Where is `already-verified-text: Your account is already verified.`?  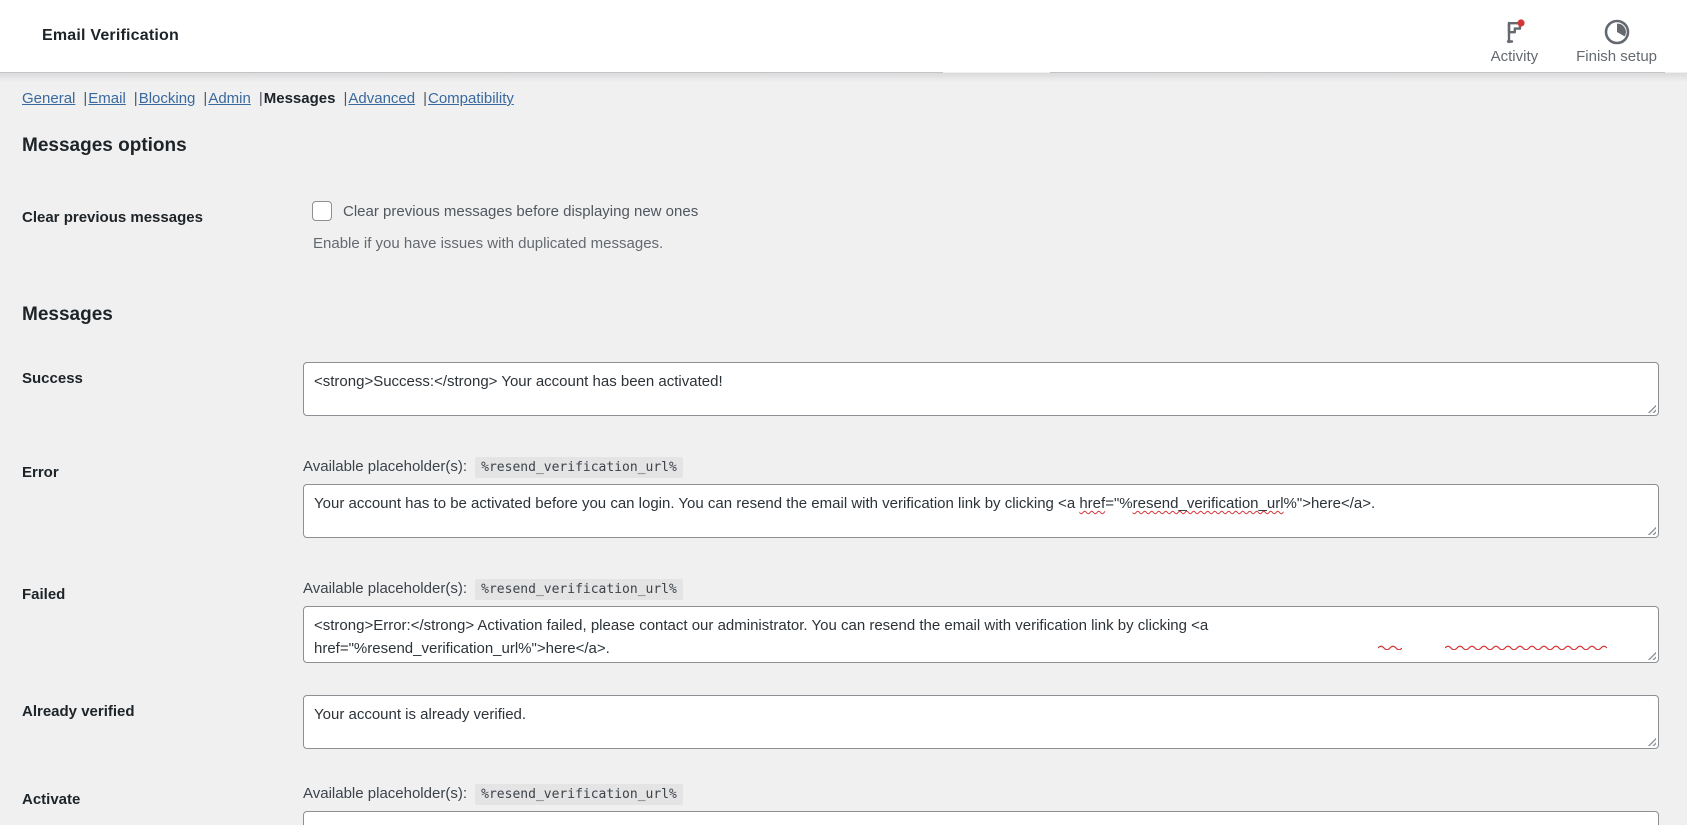 already-verified-text: Your account is already verified. is located at coordinates (420, 714).